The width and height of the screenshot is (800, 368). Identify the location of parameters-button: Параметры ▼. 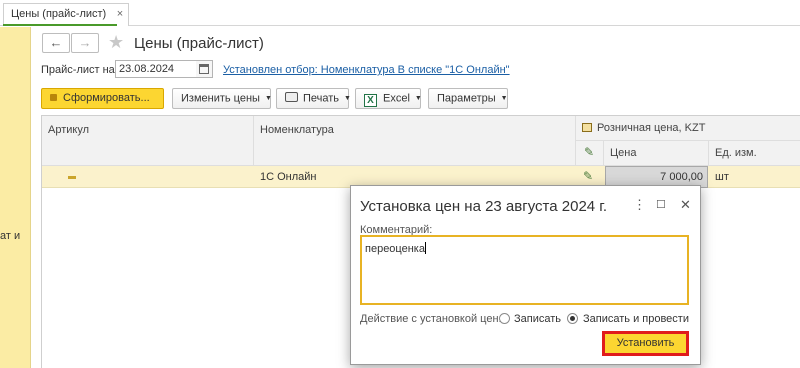
(468, 98).